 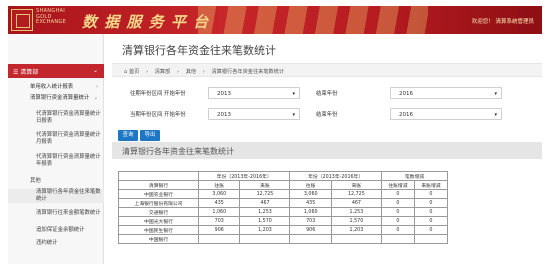 I want to click on export-button: 导出, so click(x=150, y=135).